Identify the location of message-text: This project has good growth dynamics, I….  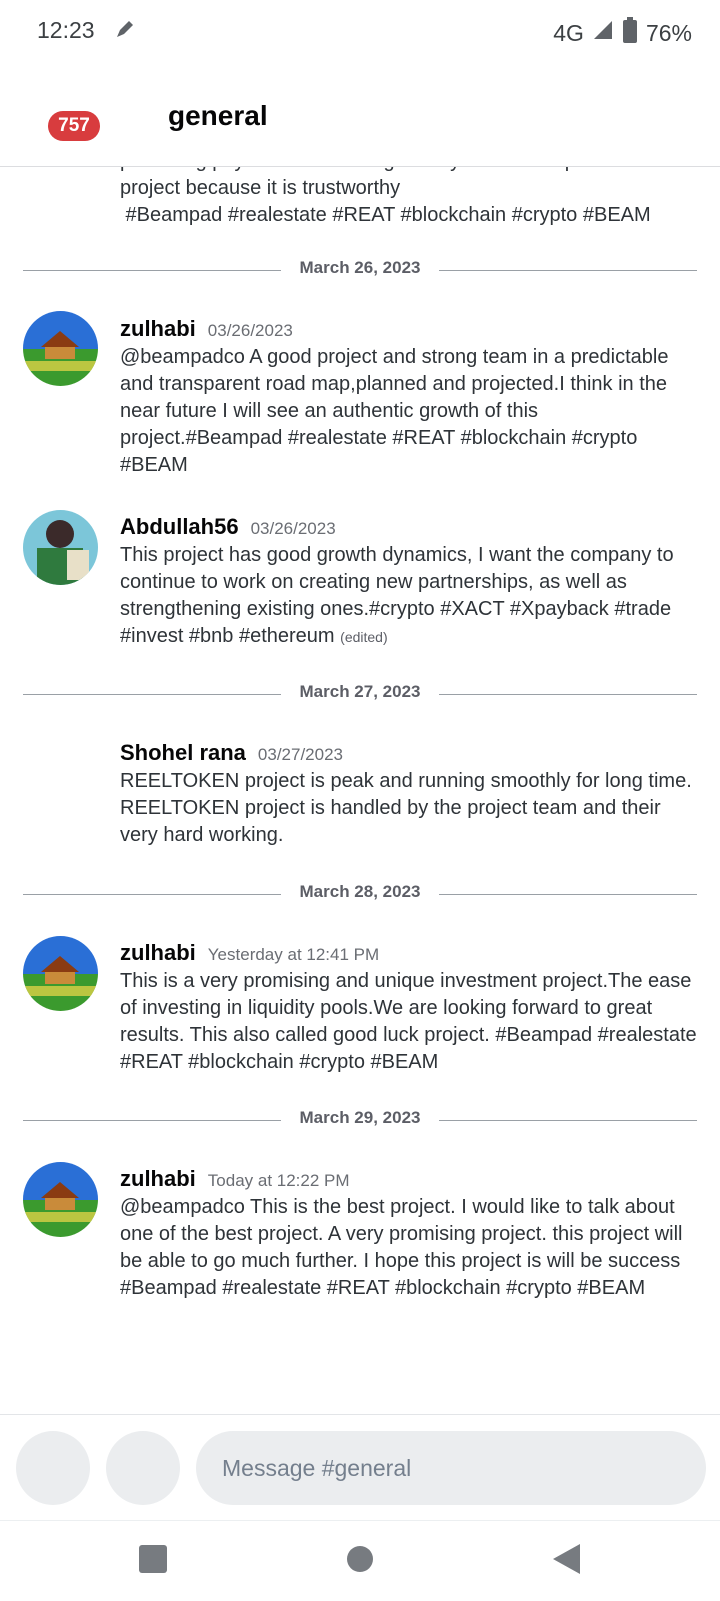
(397, 595).